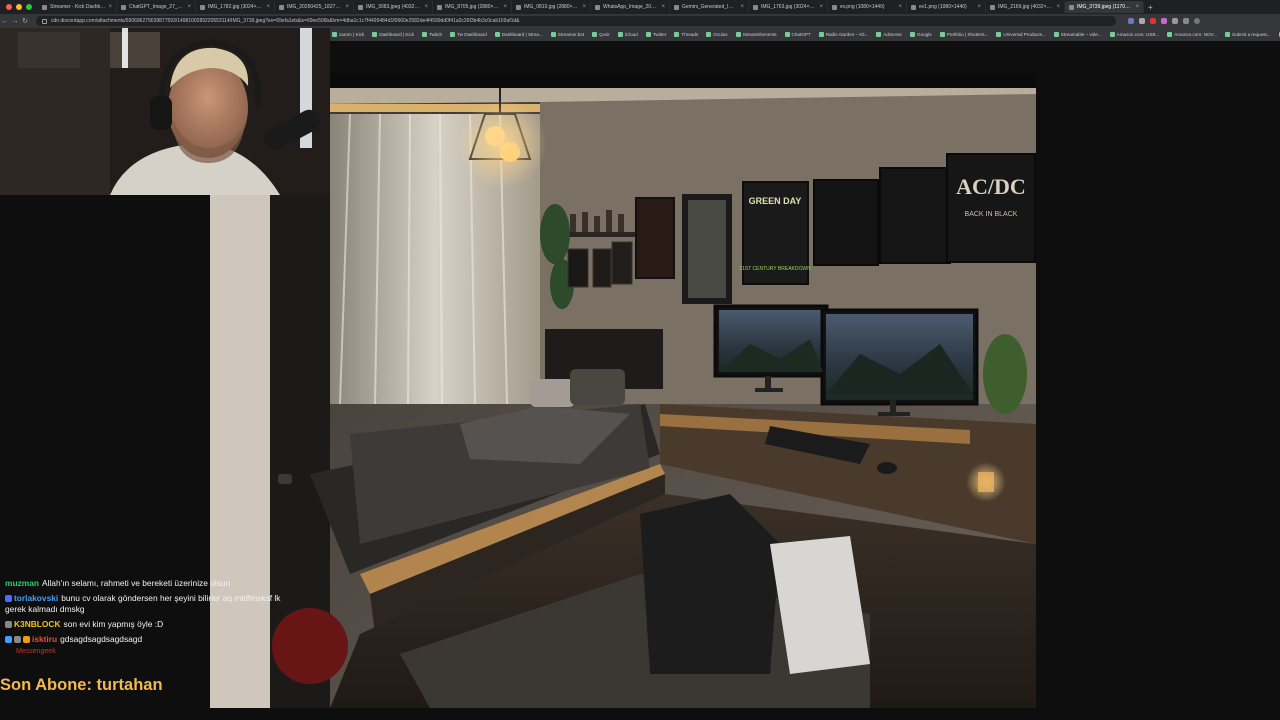 This screenshot has height=720, width=1280. What do you see at coordinates (37, 624) in the screenshot?
I see `chat-username: K3NBLOCK` at bounding box center [37, 624].